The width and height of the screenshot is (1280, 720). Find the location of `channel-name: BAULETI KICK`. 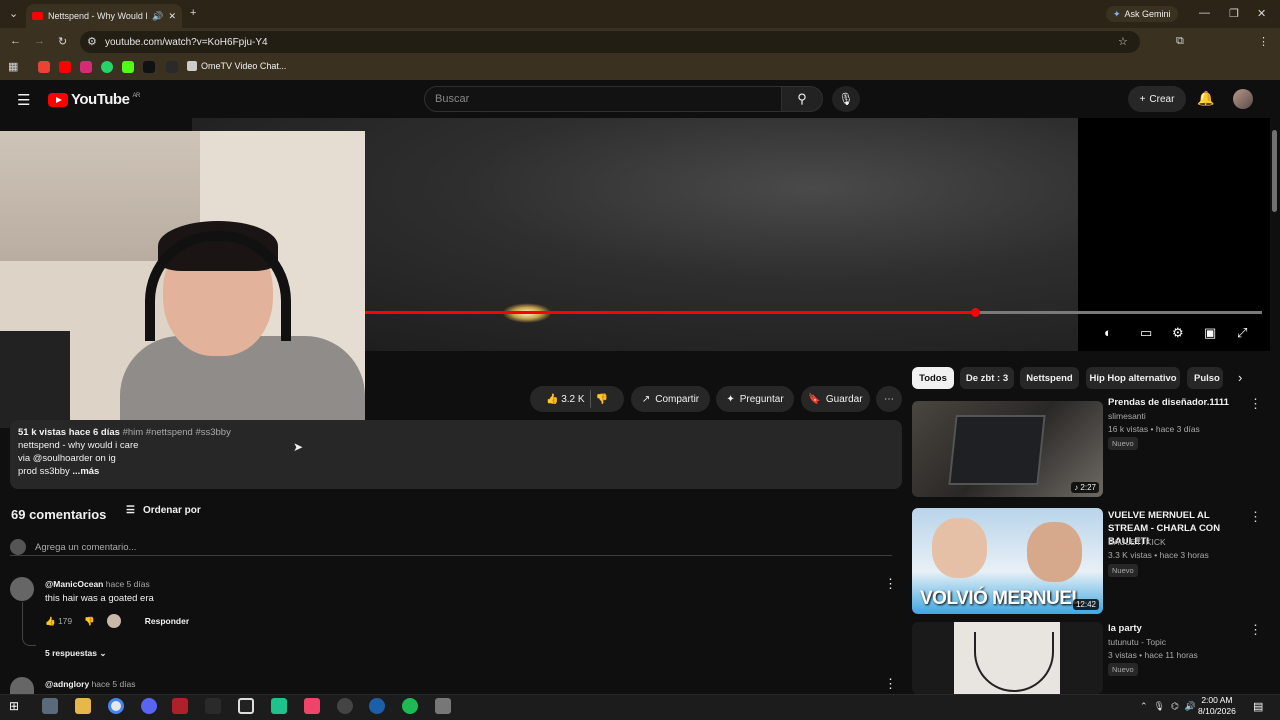

channel-name: BAULETI KICK is located at coordinates (1137, 542).